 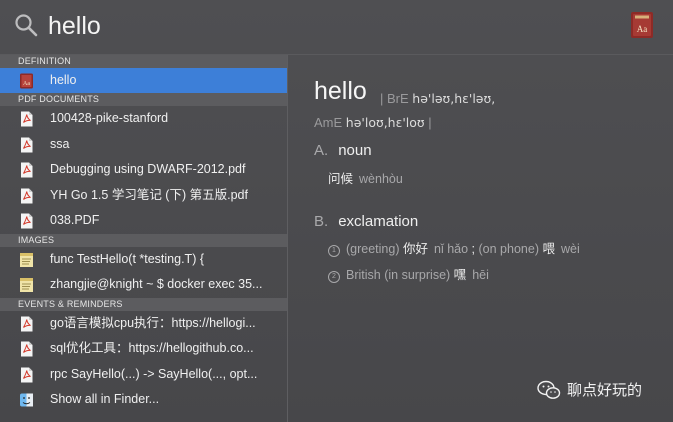 I want to click on result-label: hello, so click(x=63, y=80).